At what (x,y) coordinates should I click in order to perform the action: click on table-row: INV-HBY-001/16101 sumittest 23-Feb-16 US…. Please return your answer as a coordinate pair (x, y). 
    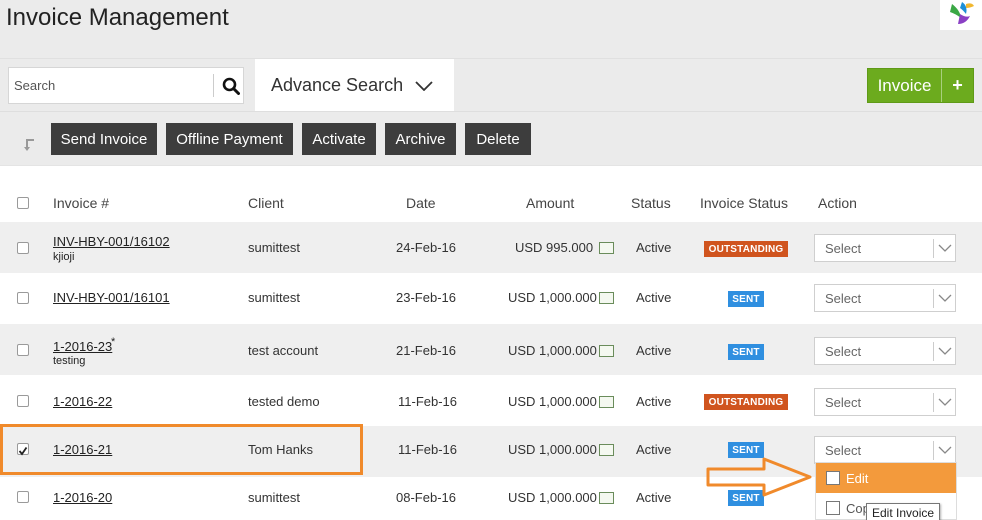
    Looking at the image, I should click on (491, 298).